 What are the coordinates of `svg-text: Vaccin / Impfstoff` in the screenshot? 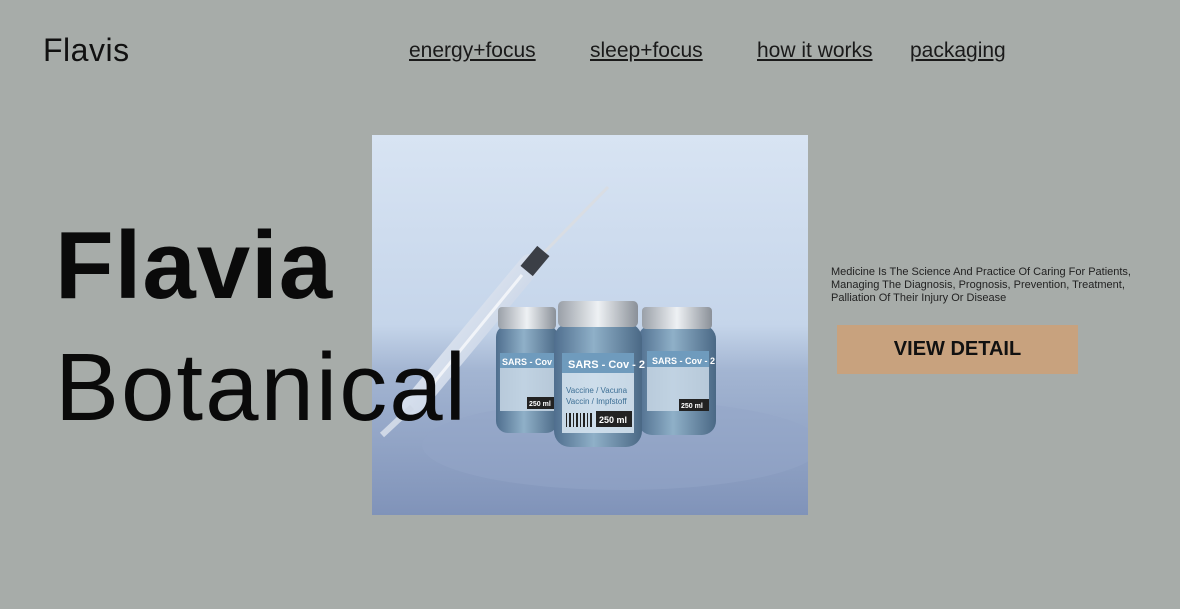 It's located at (596, 401).